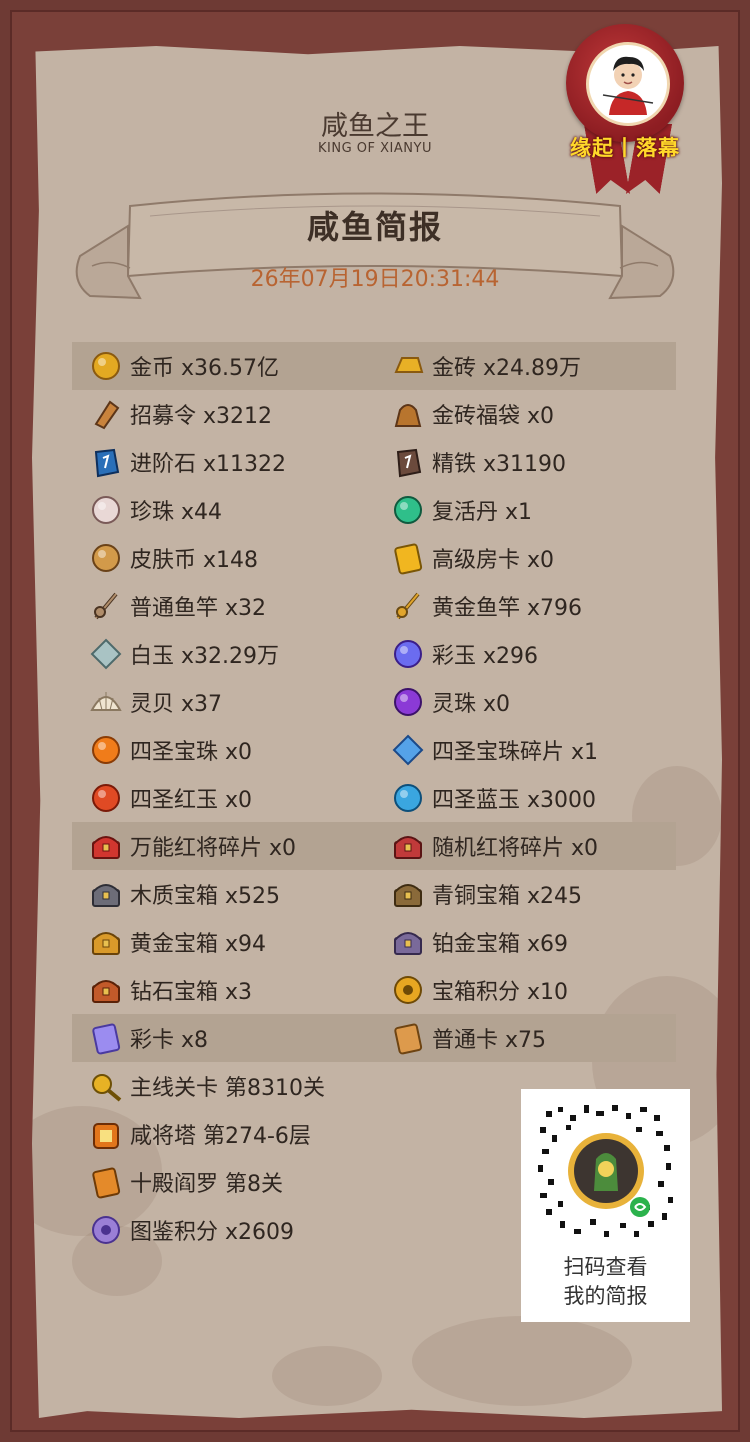 Image resolution: width=750 pixels, height=1442 pixels. What do you see at coordinates (191, 752) in the screenshot?
I see `item-label: 四圣宝珠 x0` at bounding box center [191, 752].